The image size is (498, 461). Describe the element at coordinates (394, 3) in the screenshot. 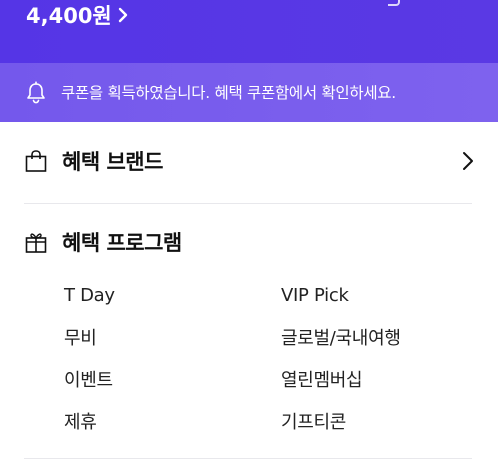

I see `header-decoration` at that location.